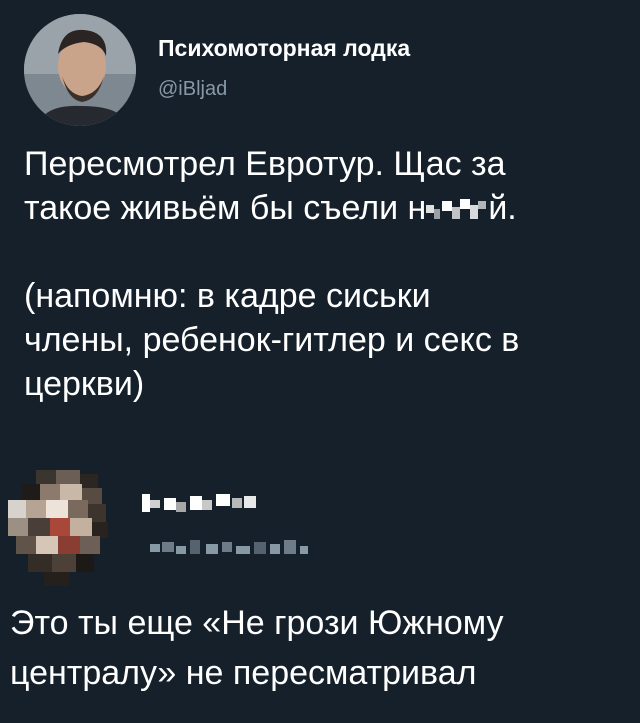  What do you see at coordinates (272, 340) in the screenshot?
I see `tweet-line-4: члены, ребенок-гитлер и секс в` at bounding box center [272, 340].